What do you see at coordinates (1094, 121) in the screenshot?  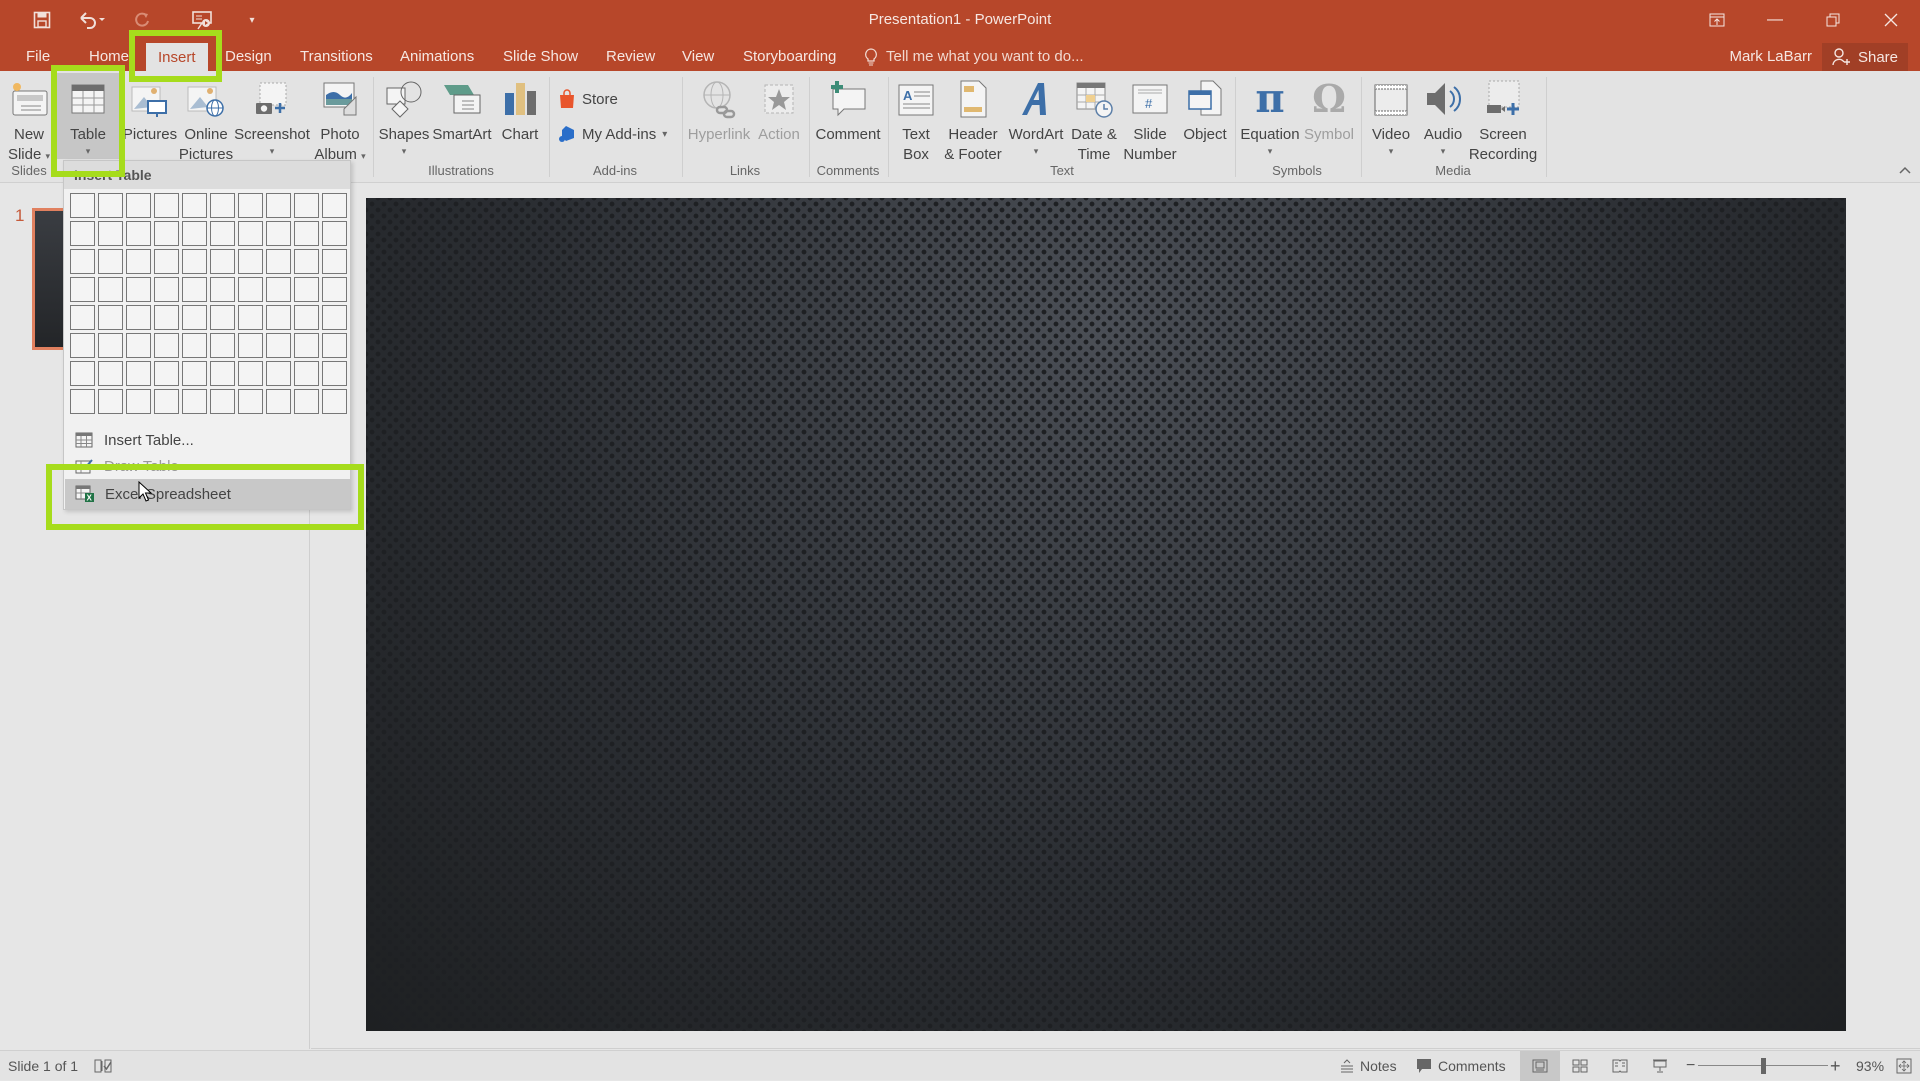 I see `date-time-button: Date & Time` at bounding box center [1094, 121].